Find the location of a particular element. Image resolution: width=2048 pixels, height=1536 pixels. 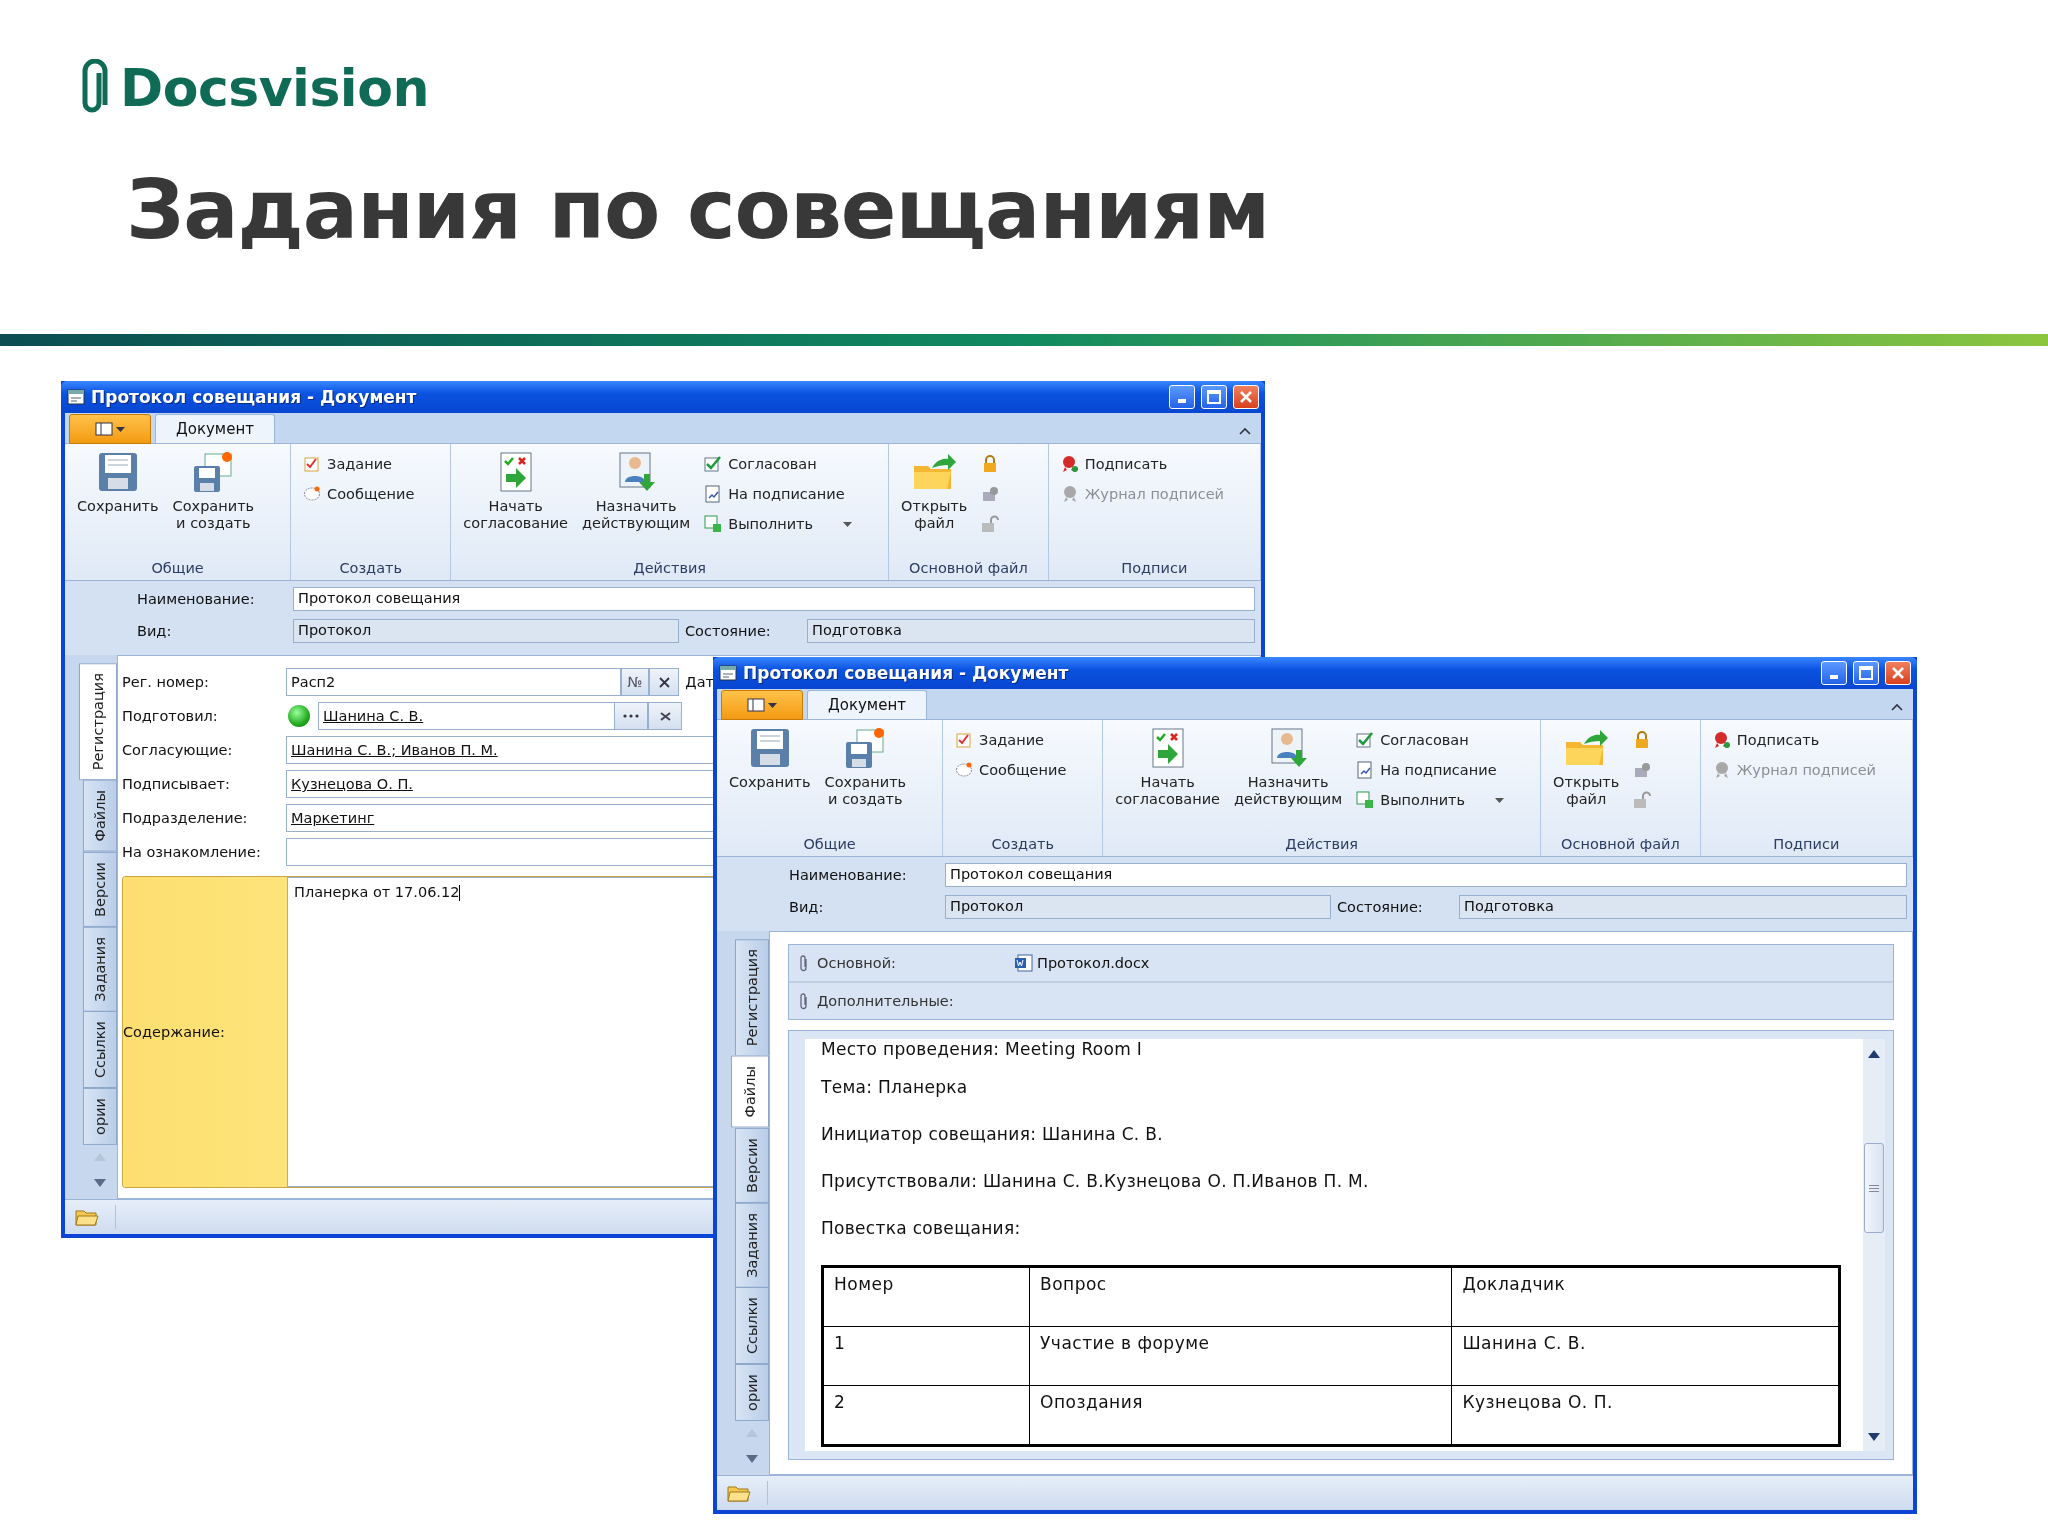

input-field: Протокол is located at coordinates (486, 631).